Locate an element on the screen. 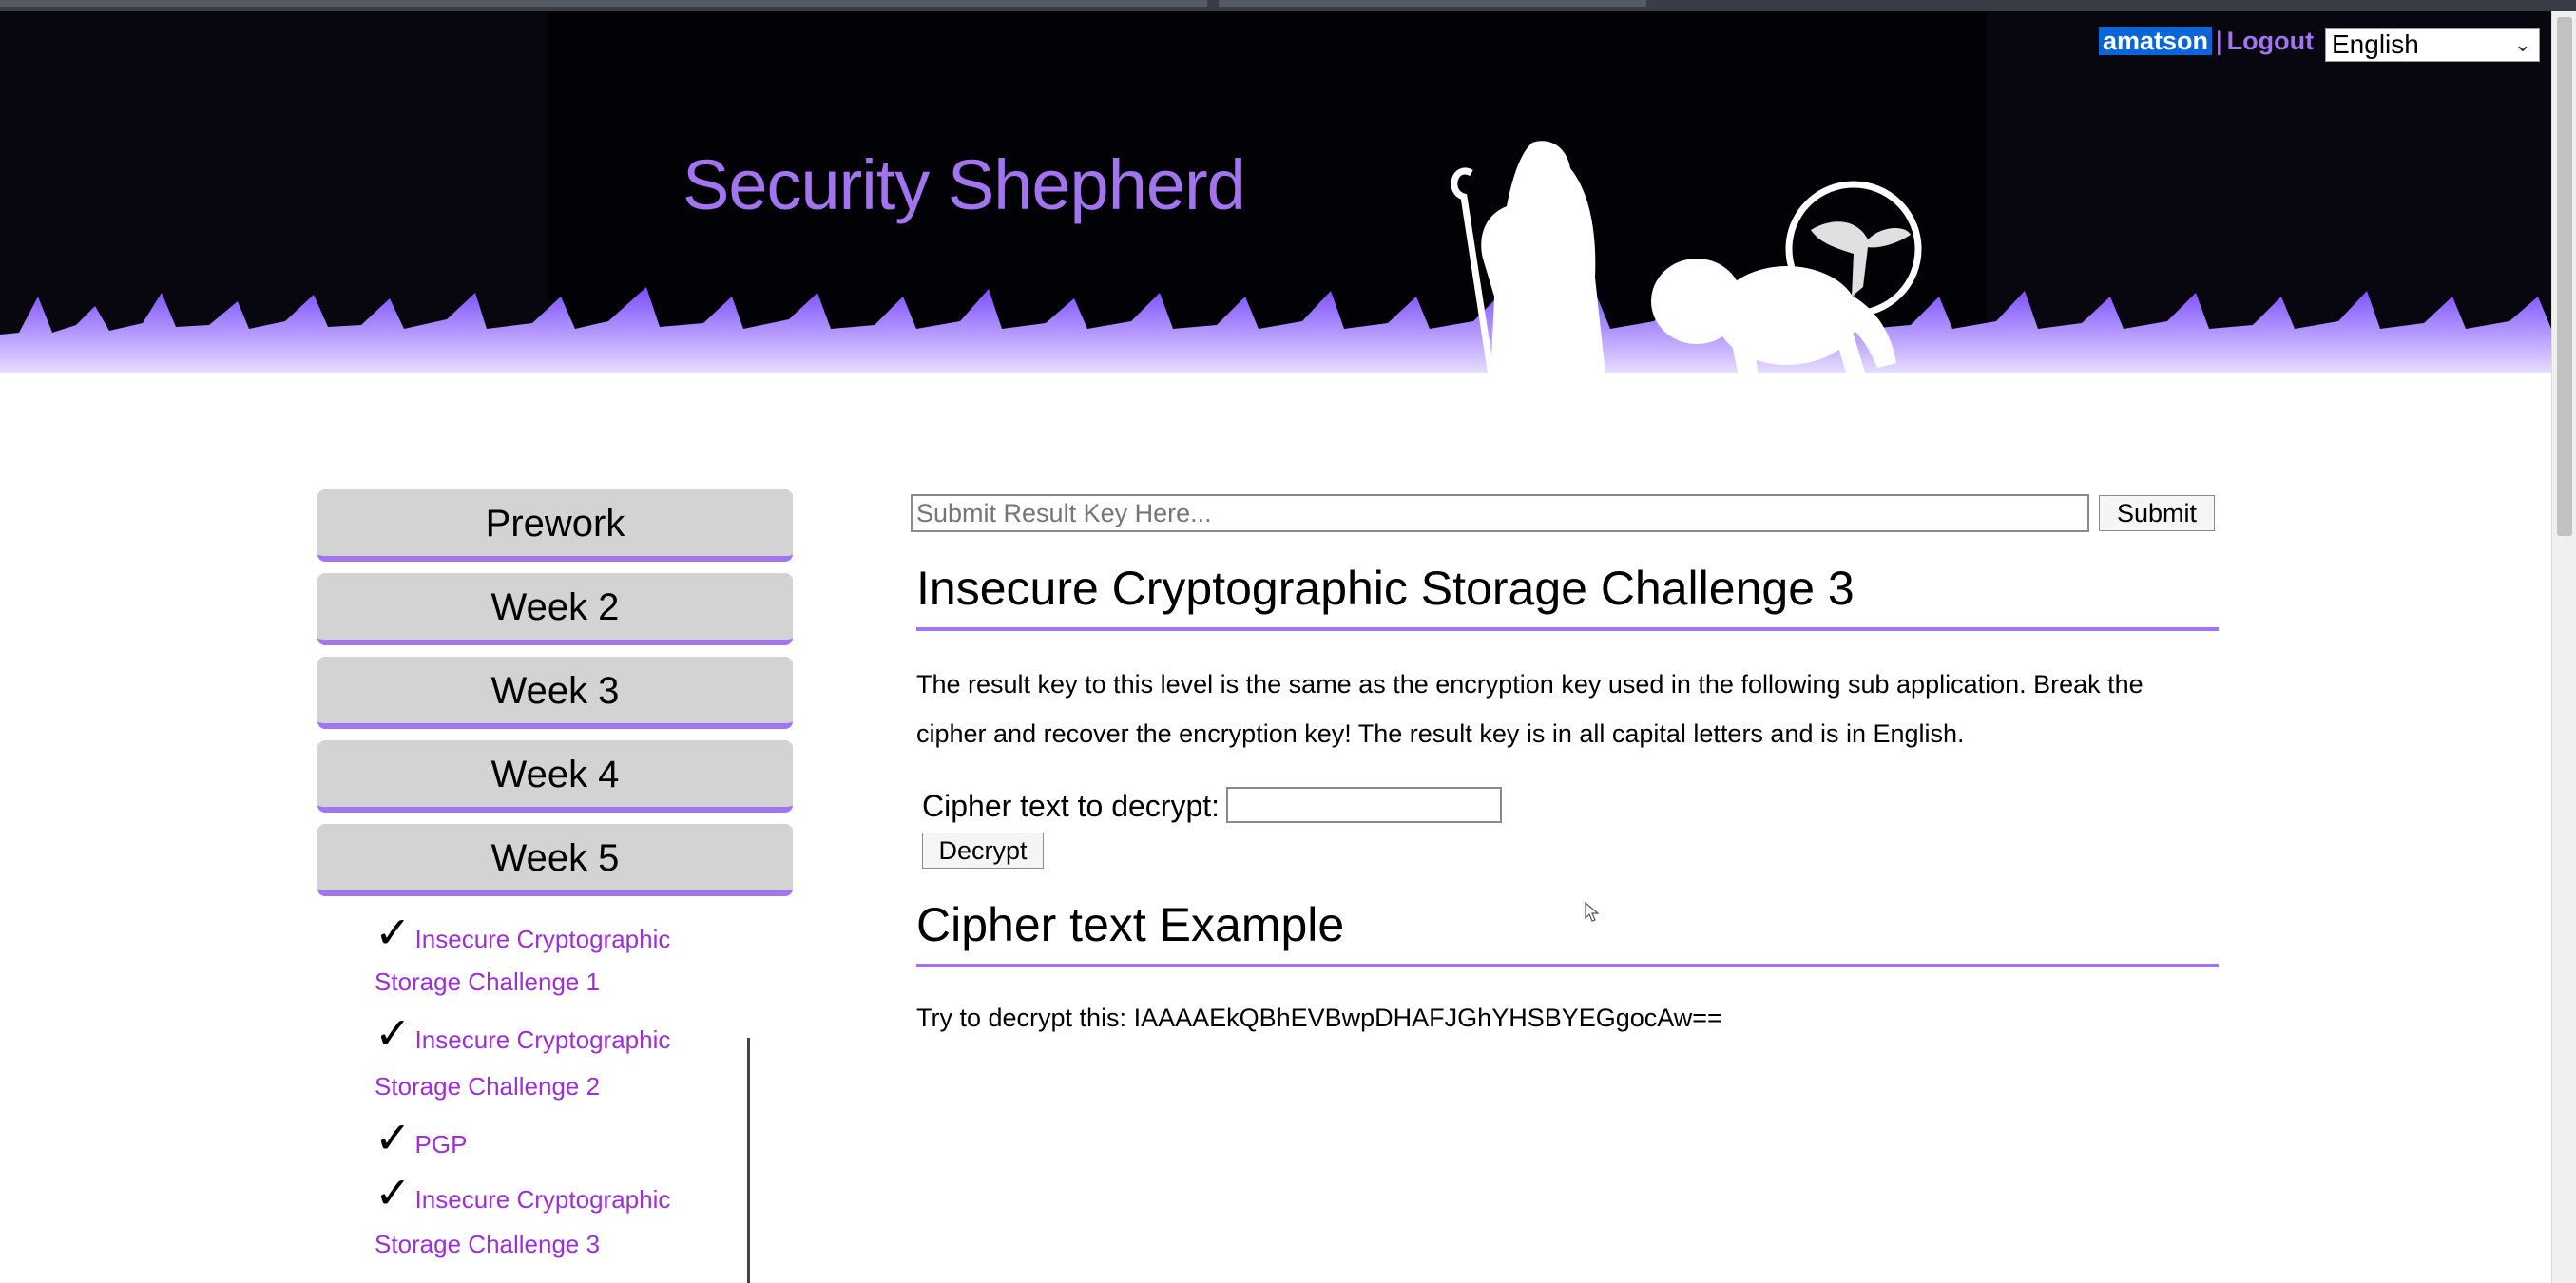 The image size is (2576, 1283). submodule-scroll-divider is located at coordinates (749, 1160).